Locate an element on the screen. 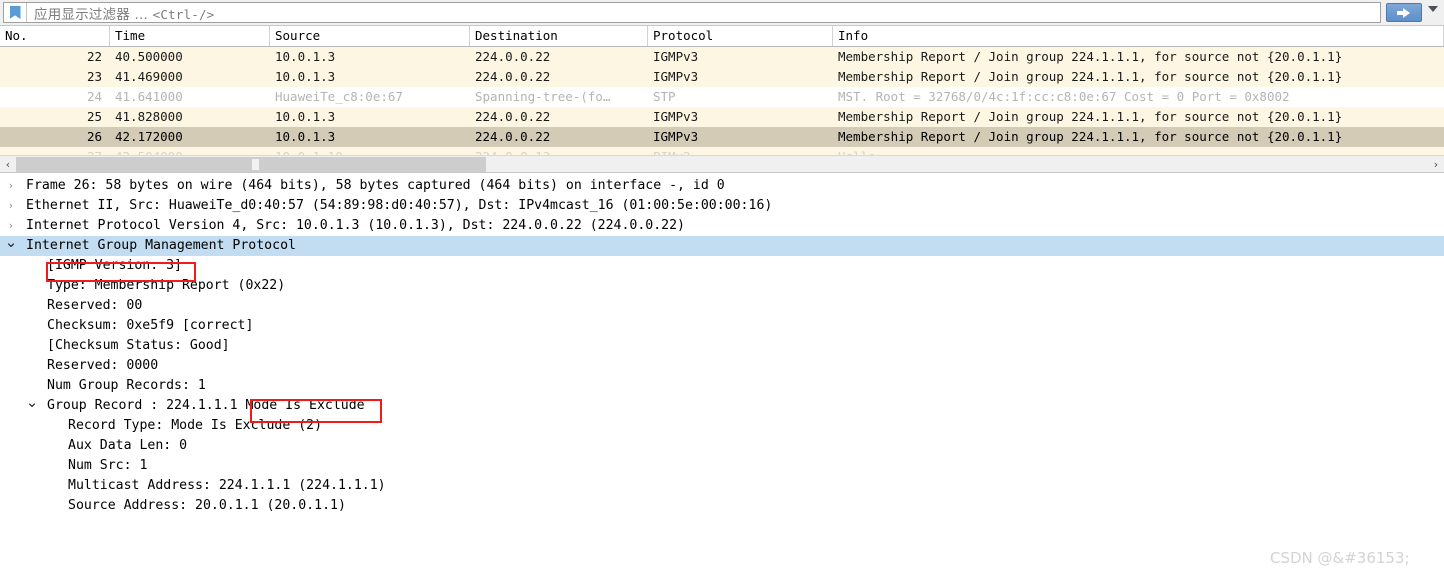  display-filter-bar: 应用显示过滤器 … <Ctrl-/> is located at coordinates (722, 13).